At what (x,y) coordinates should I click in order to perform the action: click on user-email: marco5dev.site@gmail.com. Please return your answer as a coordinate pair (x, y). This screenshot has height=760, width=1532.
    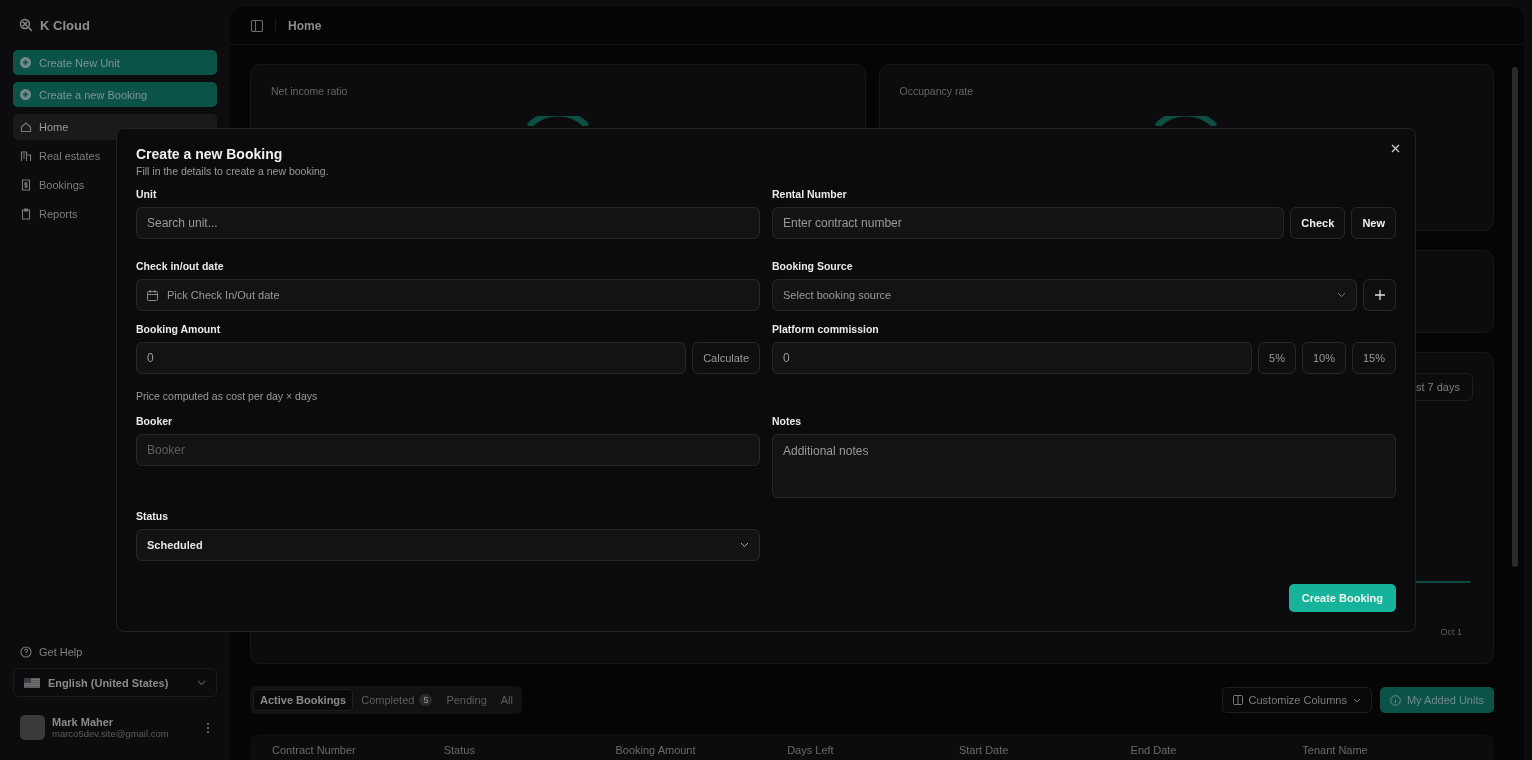
    Looking at the image, I should click on (111, 733).